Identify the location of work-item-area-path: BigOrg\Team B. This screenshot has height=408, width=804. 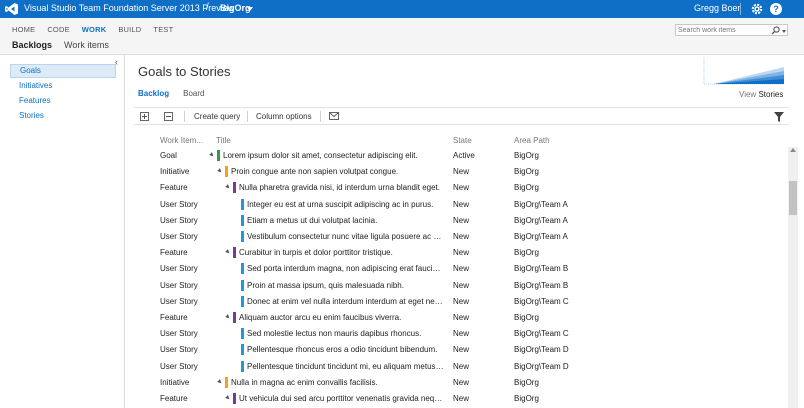
(541, 269).